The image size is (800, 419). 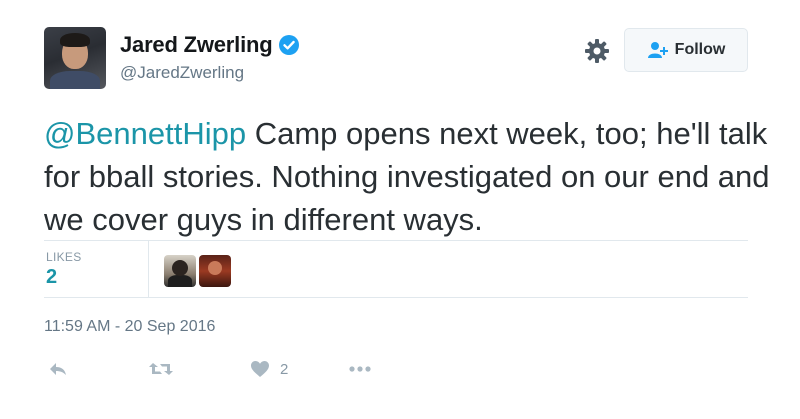 I want to click on user-avatar, so click(x=75, y=58).